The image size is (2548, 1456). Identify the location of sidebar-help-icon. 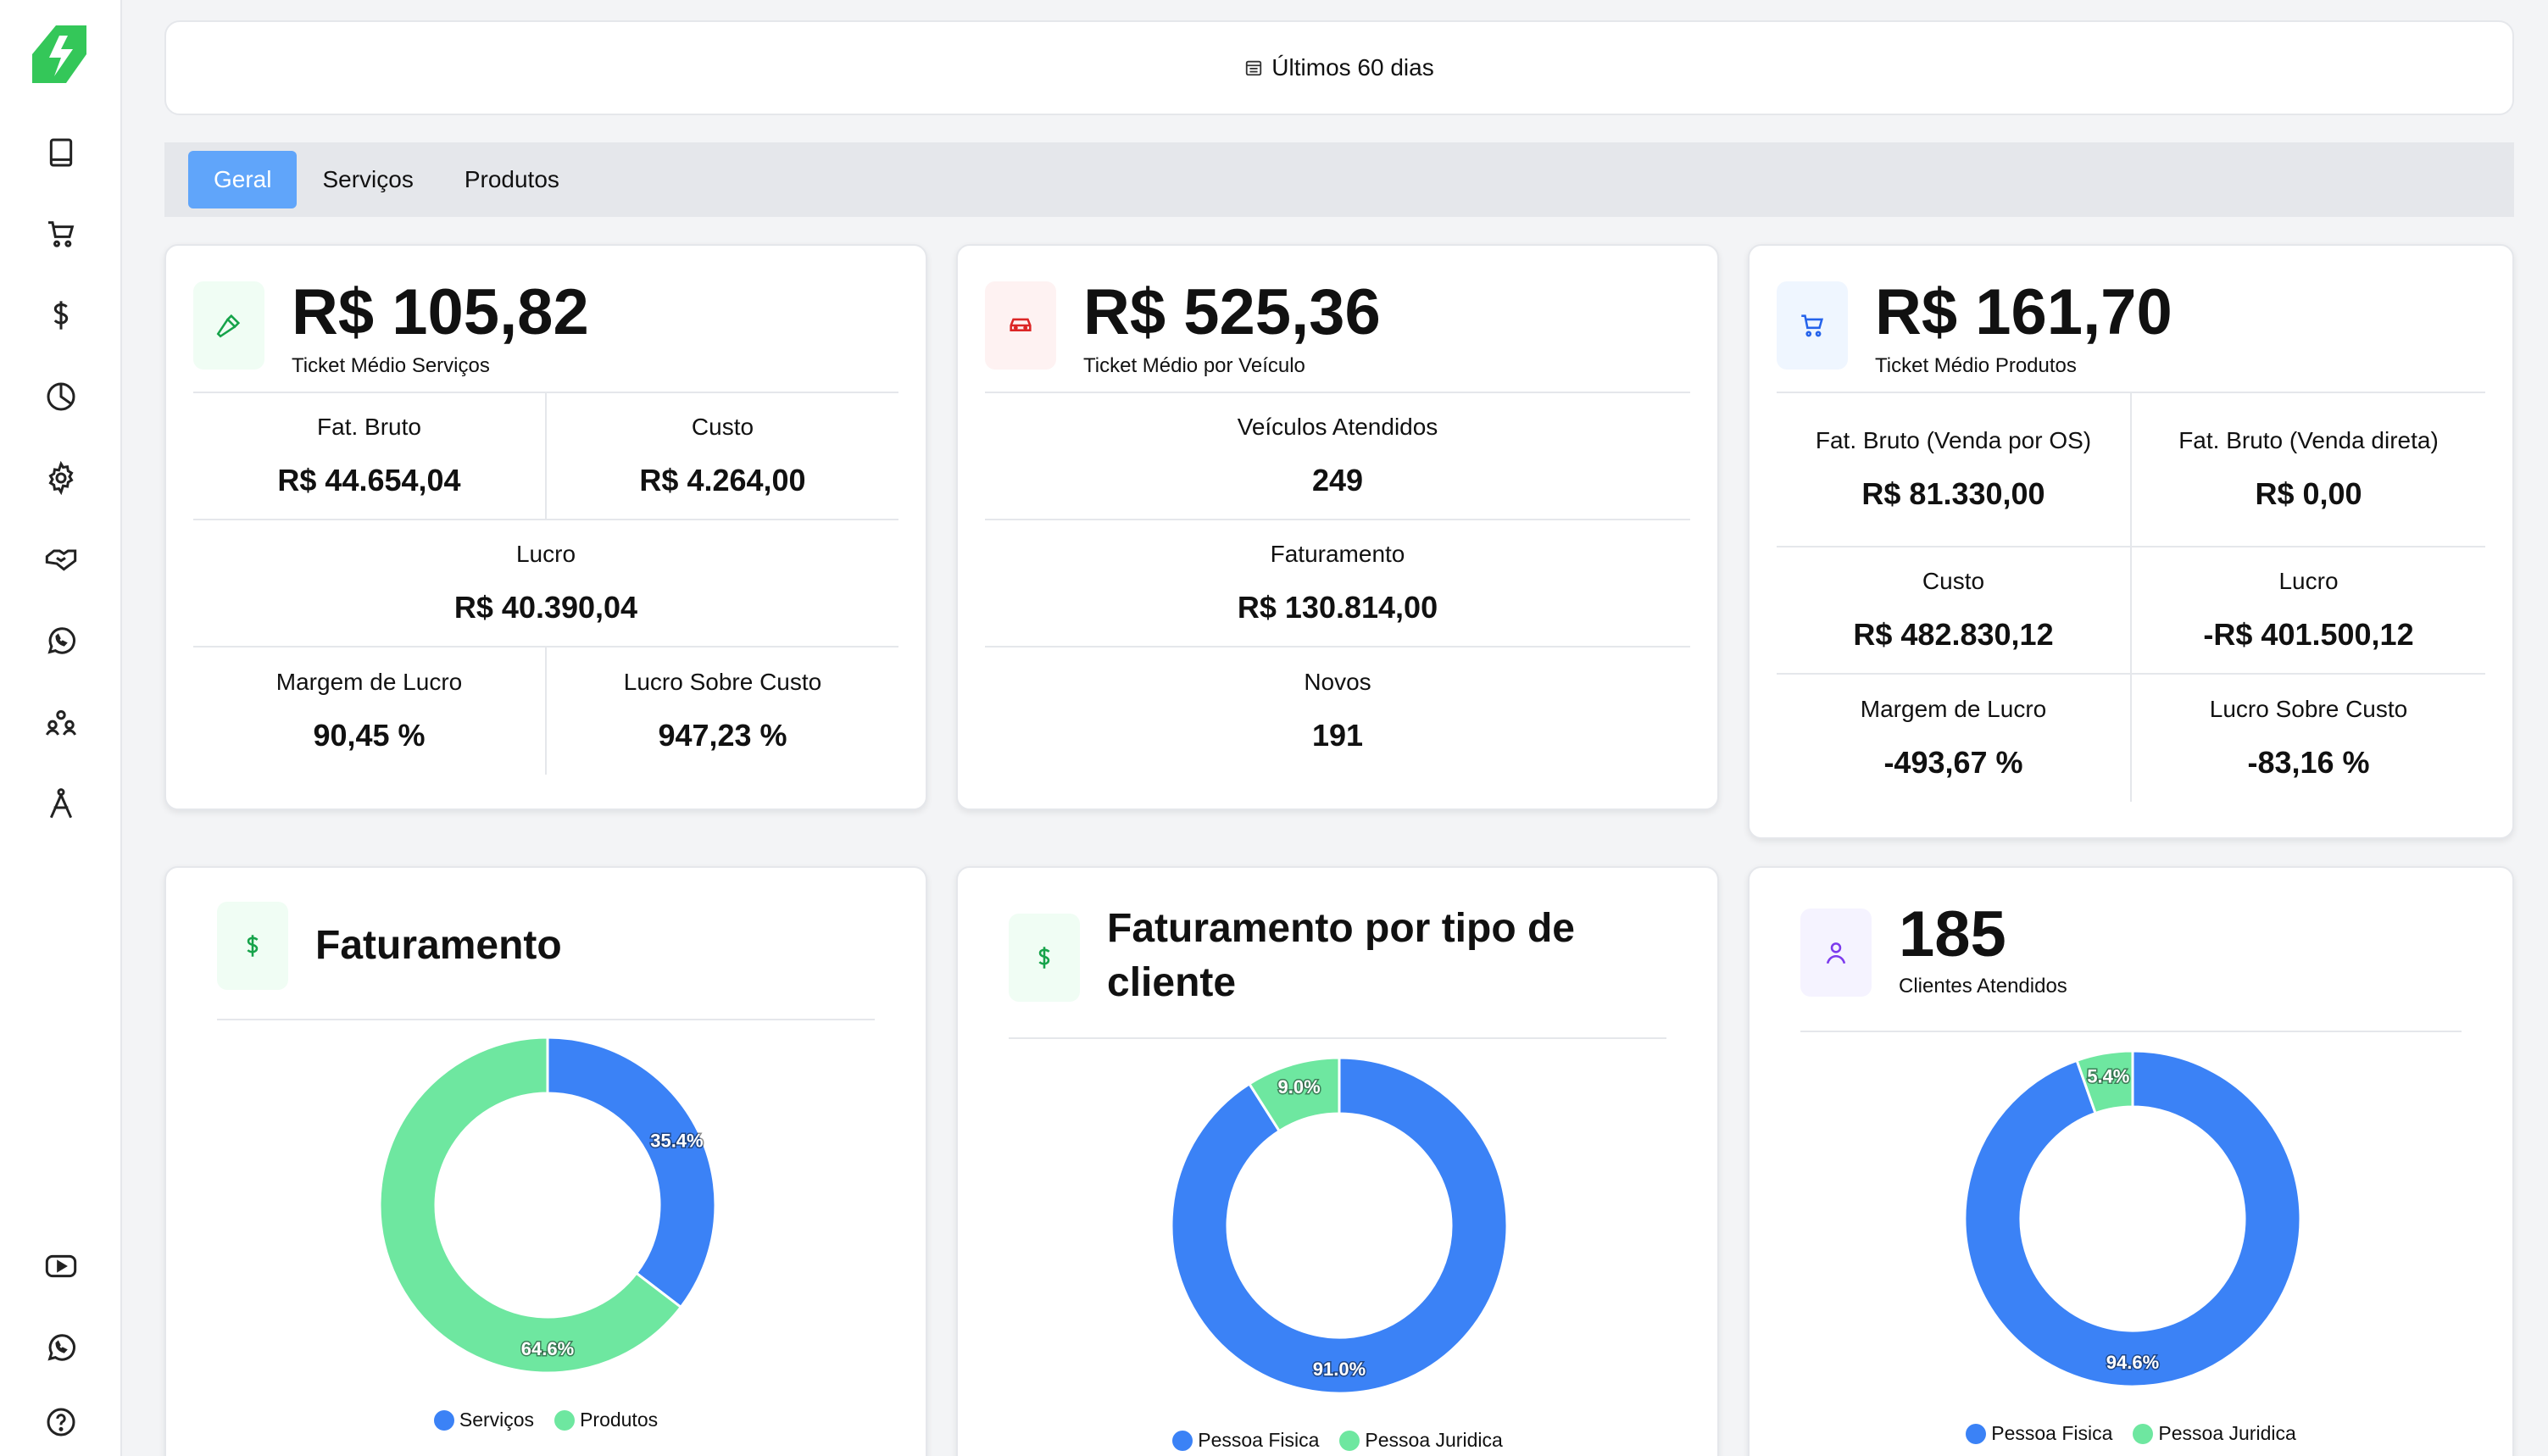
(61, 1422).